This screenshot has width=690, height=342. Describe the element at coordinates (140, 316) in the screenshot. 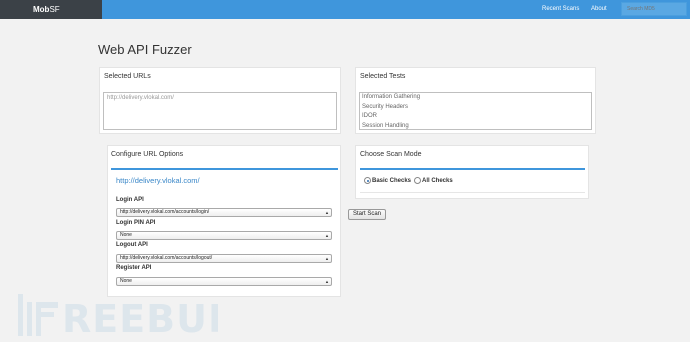

I see `watermark-text: REEBUF` at that location.